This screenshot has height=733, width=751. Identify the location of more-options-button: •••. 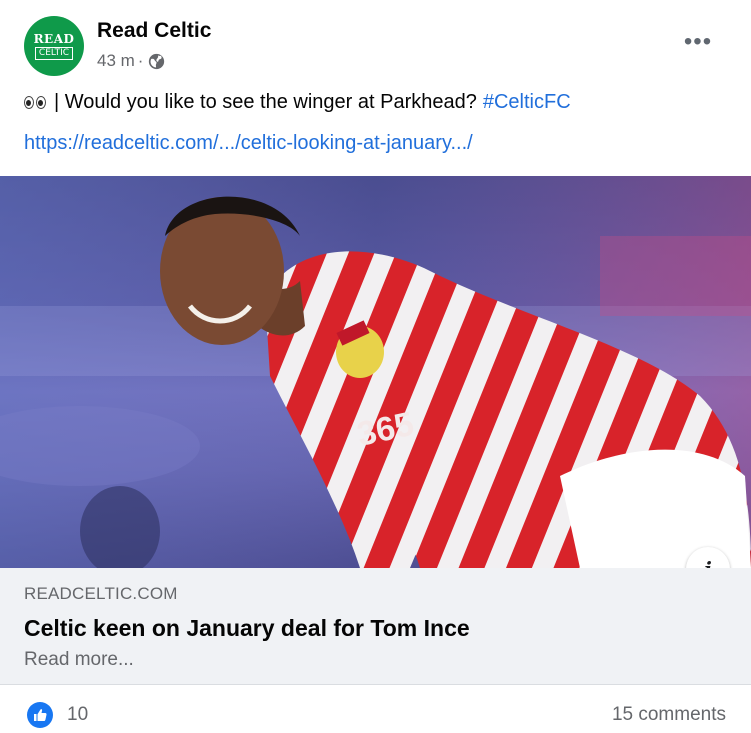
(698, 42).